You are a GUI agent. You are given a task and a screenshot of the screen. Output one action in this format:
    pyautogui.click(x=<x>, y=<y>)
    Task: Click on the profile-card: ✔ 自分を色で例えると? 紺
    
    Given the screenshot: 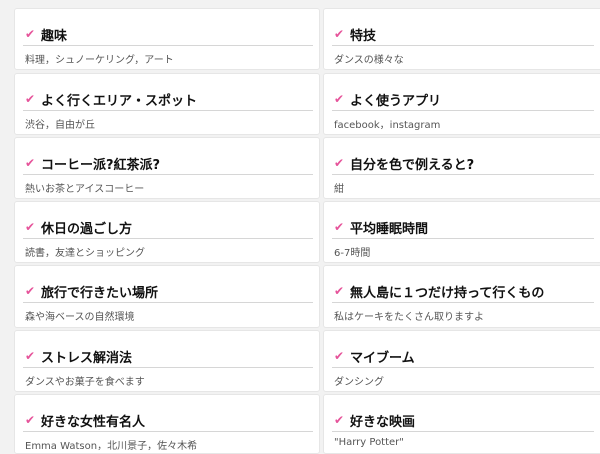 What is the action you would take?
    pyautogui.click(x=461, y=168)
    